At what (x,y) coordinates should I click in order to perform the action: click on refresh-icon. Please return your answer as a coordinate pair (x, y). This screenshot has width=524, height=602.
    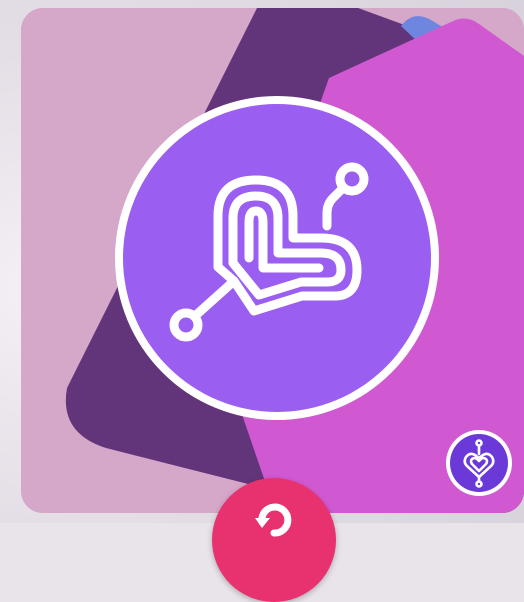
    Looking at the image, I should click on (273, 520).